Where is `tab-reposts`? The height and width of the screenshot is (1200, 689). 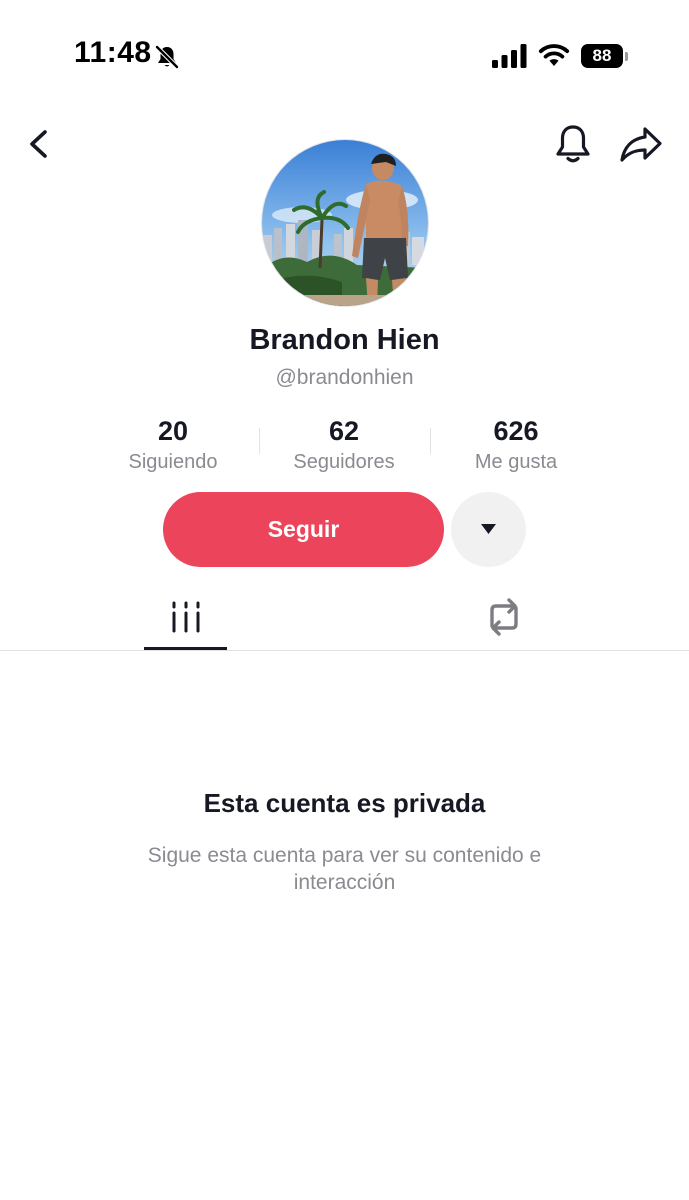 tab-reposts is located at coordinates (503, 622).